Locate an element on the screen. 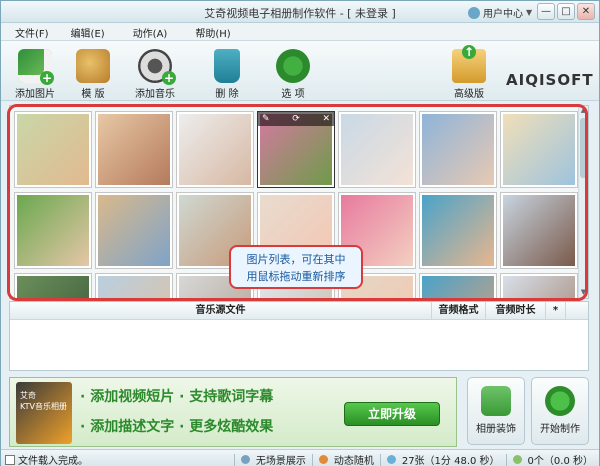 The width and height of the screenshot is (600, 466). col-audio-format: 音频格式 is located at coordinates (459, 310).